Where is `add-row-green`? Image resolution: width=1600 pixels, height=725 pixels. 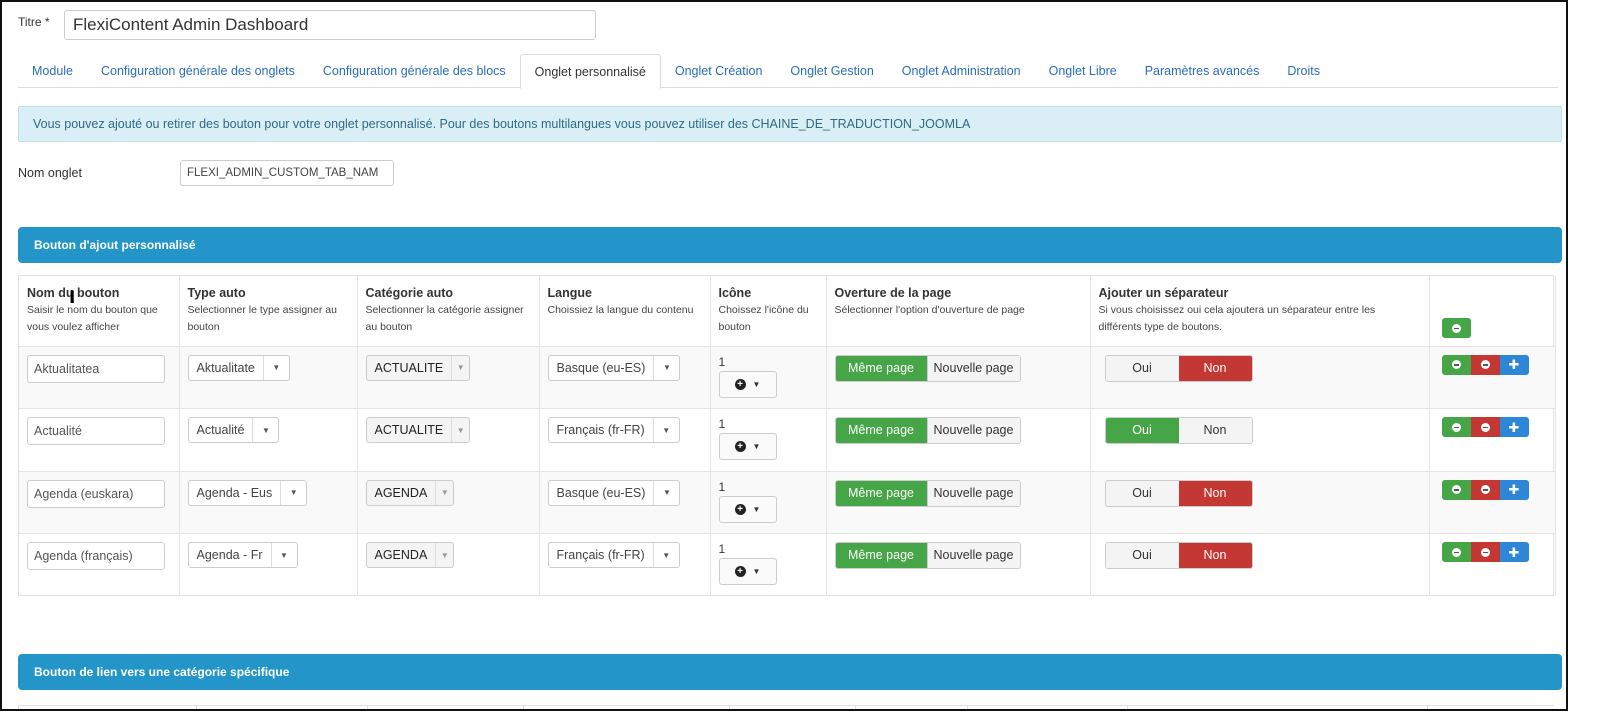 add-row-green is located at coordinates (1456, 328).